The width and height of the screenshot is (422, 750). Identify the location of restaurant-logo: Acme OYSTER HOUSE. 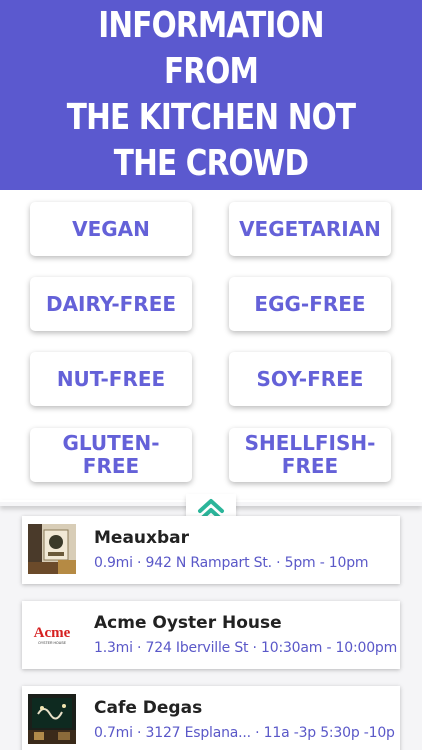
(52, 634).